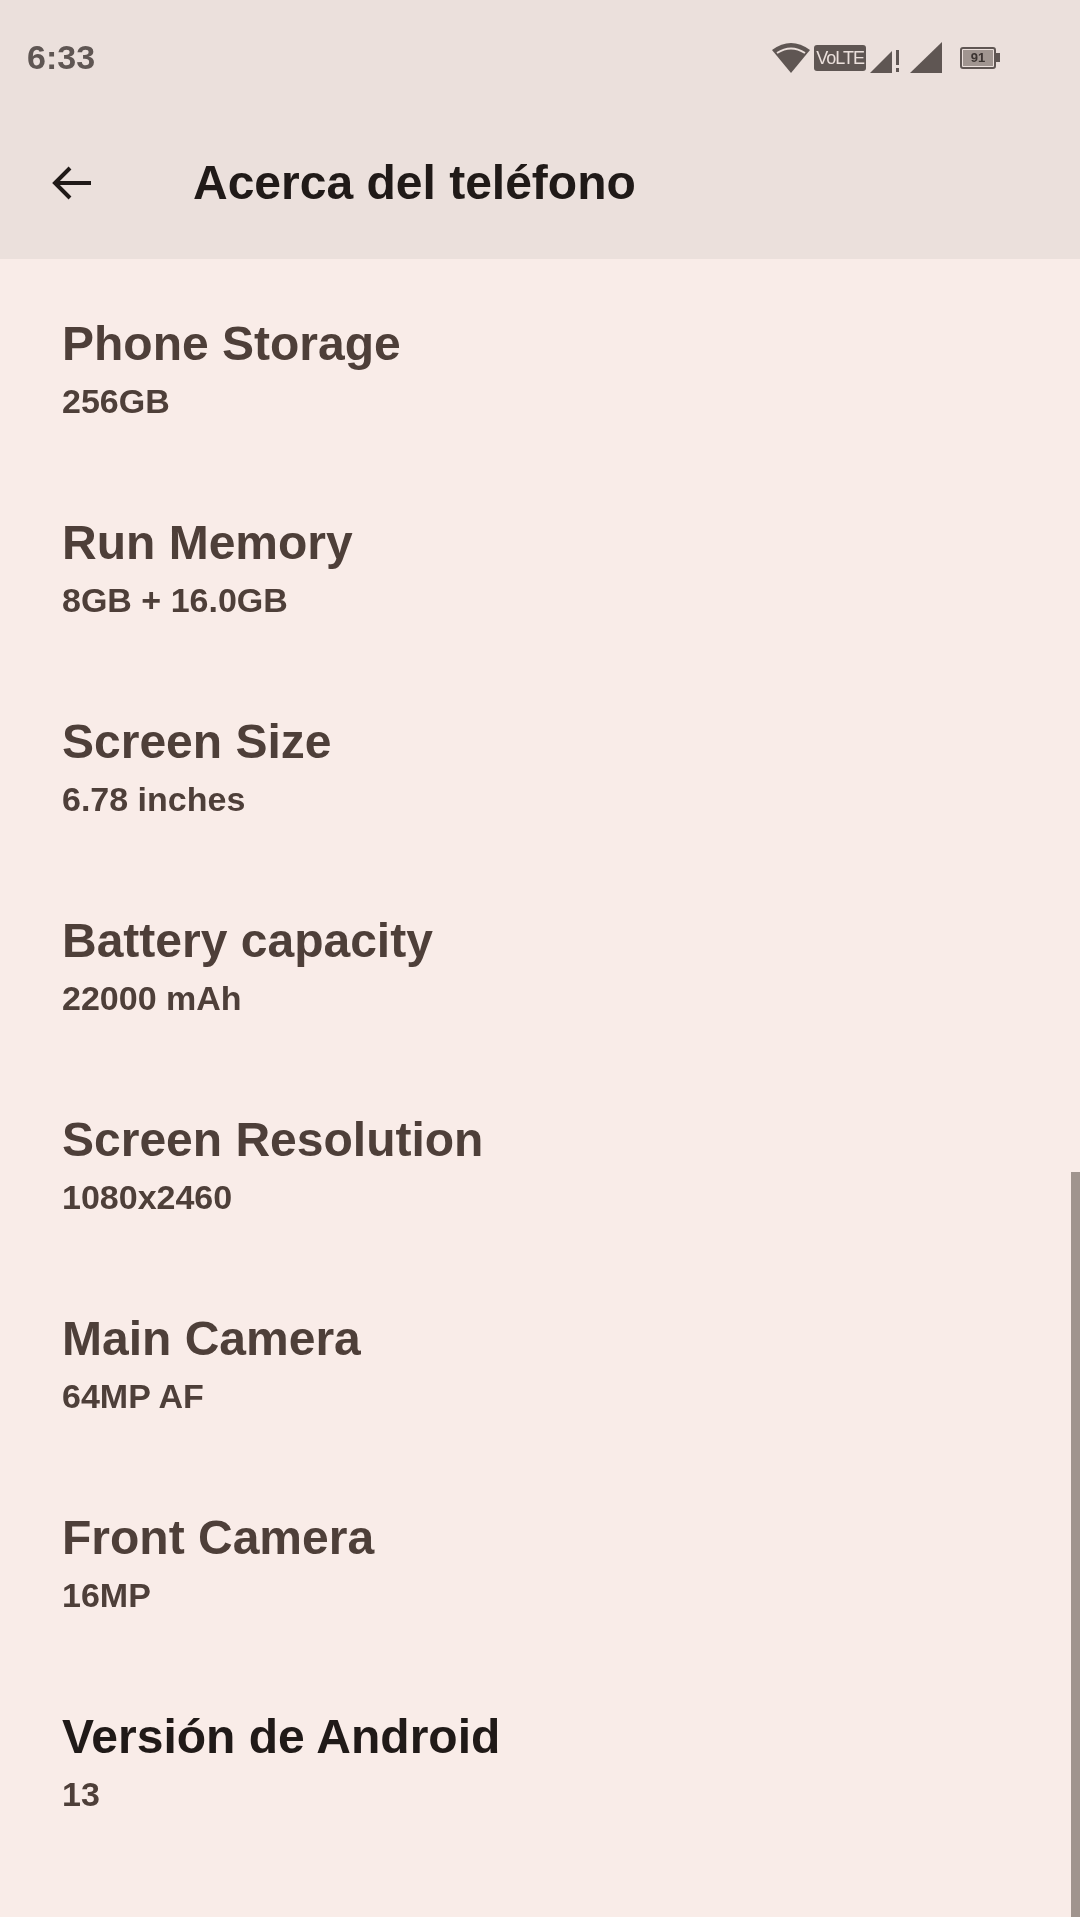  Describe the element at coordinates (116, 401) in the screenshot. I see `item-value: 256GB` at that location.